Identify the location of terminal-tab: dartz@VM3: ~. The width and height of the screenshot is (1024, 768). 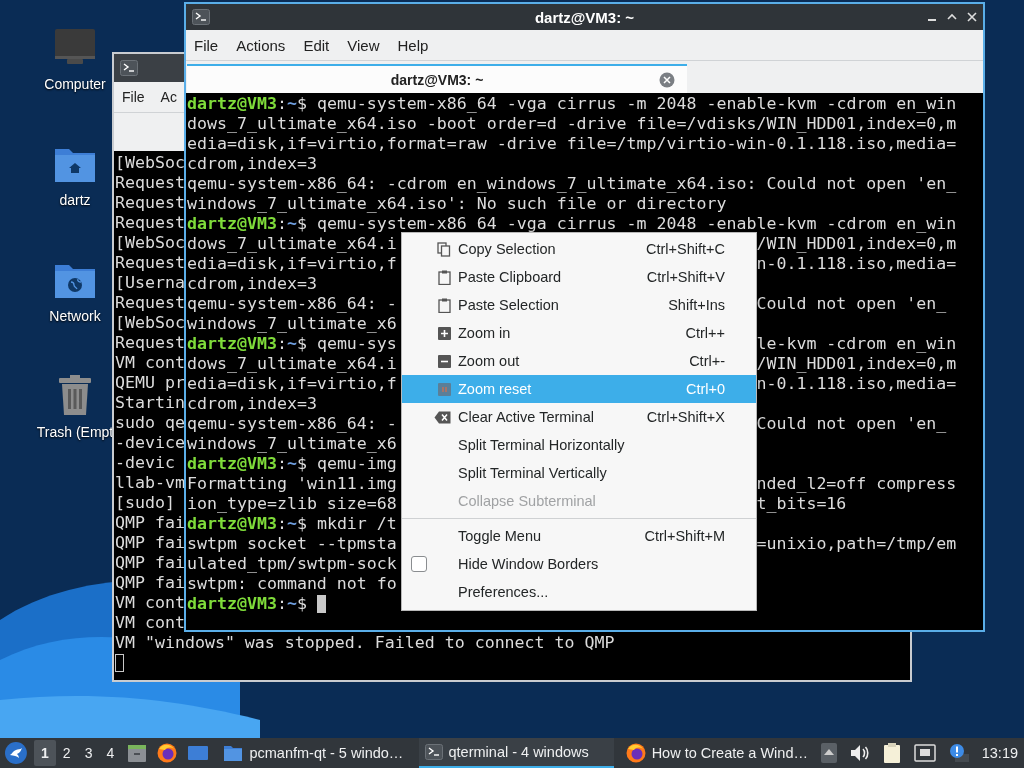
(437, 78).